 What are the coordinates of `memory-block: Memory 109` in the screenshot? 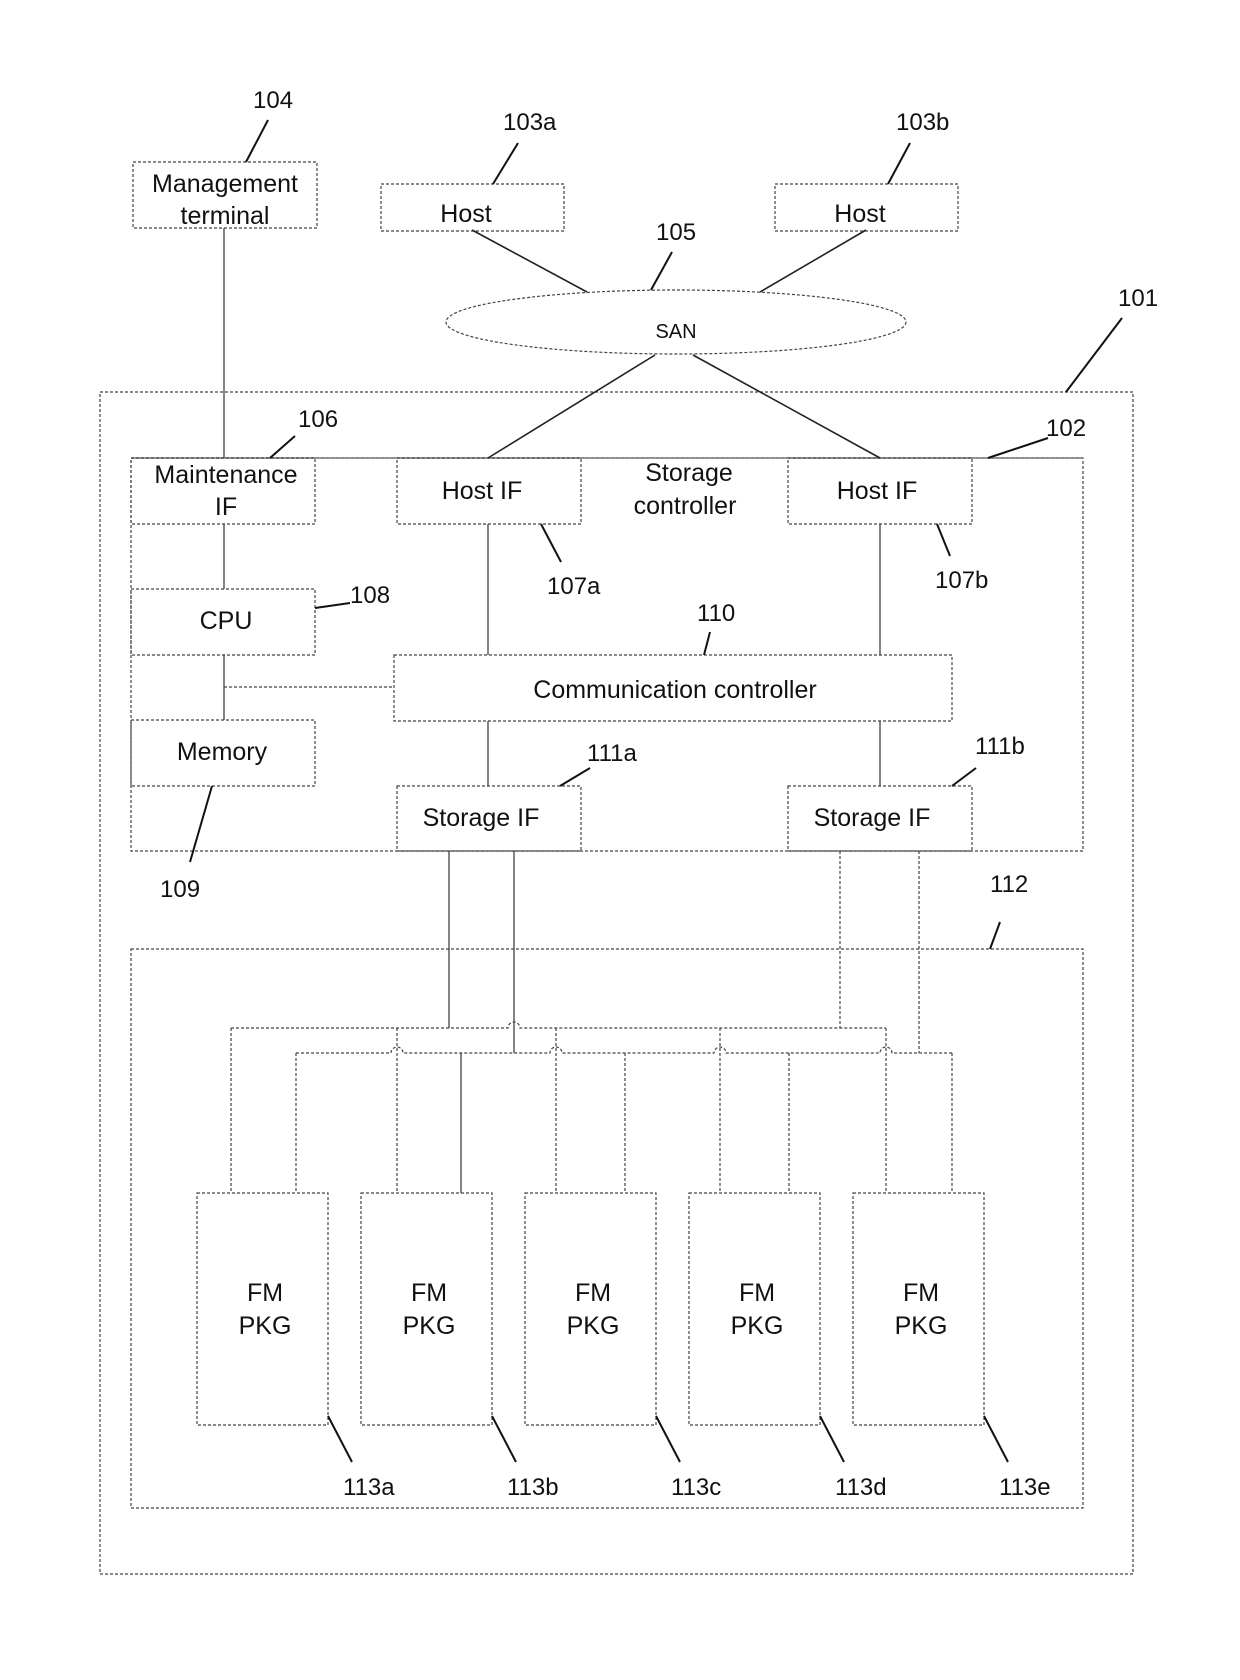 It's located at (223, 811).